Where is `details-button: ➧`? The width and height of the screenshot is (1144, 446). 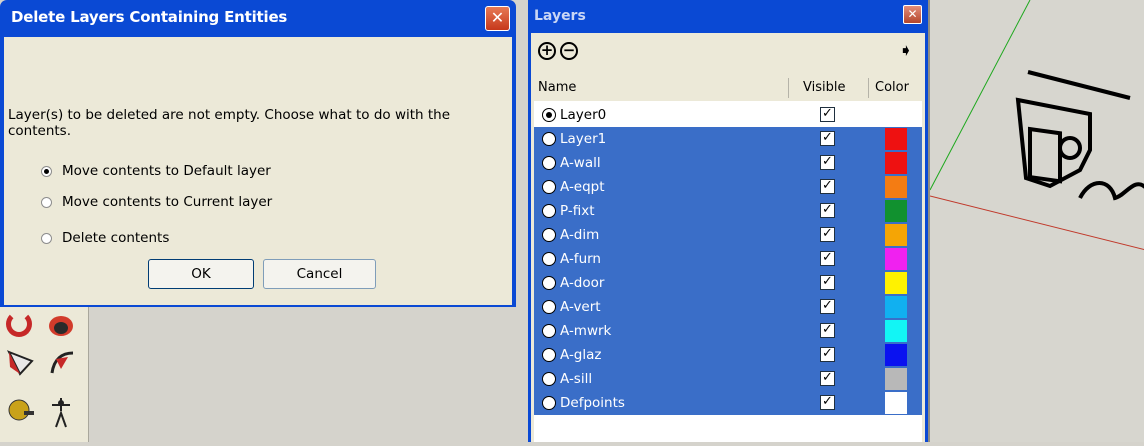 details-button: ➧ is located at coordinates (906, 51).